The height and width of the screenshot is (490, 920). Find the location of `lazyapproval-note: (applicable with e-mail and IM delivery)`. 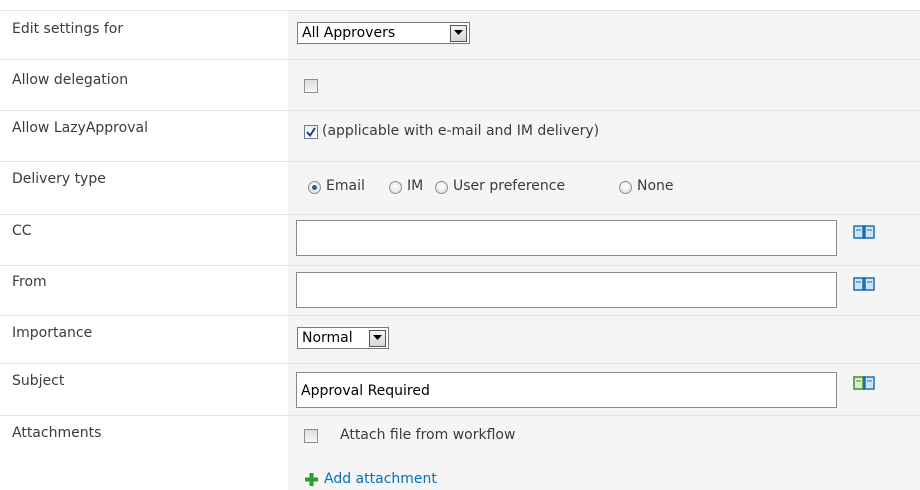

lazyapproval-note: (applicable with e-mail and IM delivery) is located at coordinates (461, 131).